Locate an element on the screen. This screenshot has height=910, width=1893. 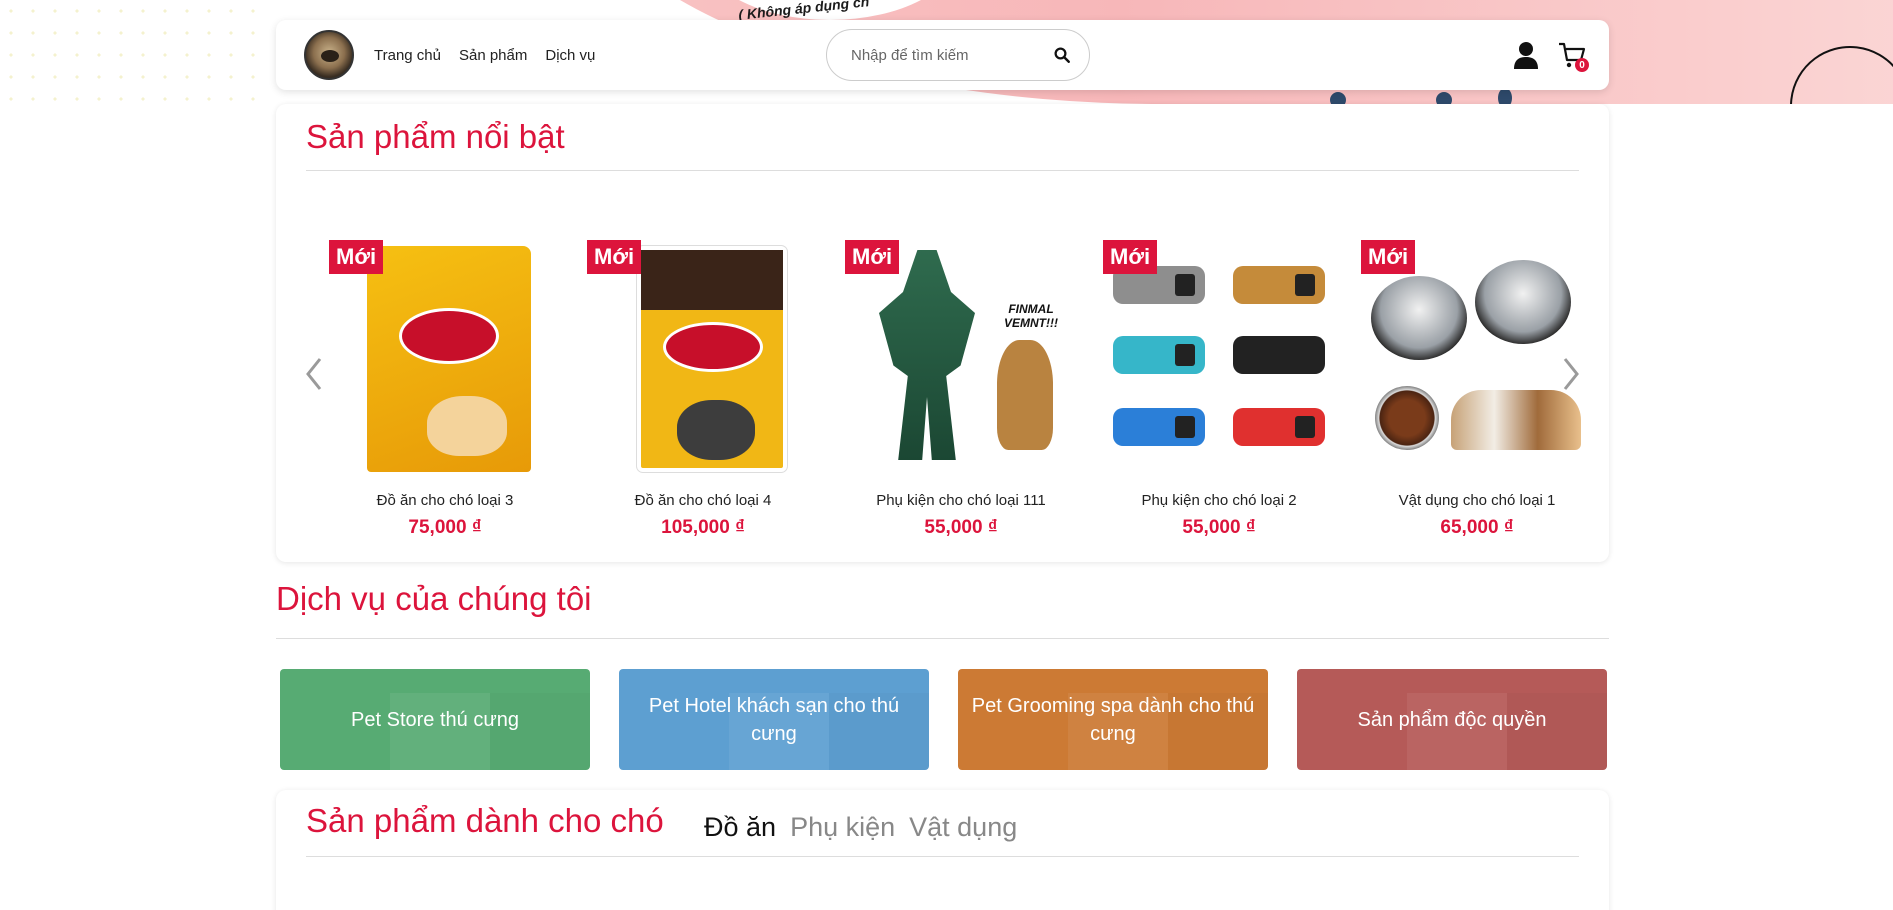
image-caption: FINMAL VEMNT!!! is located at coordinates (1031, 316).